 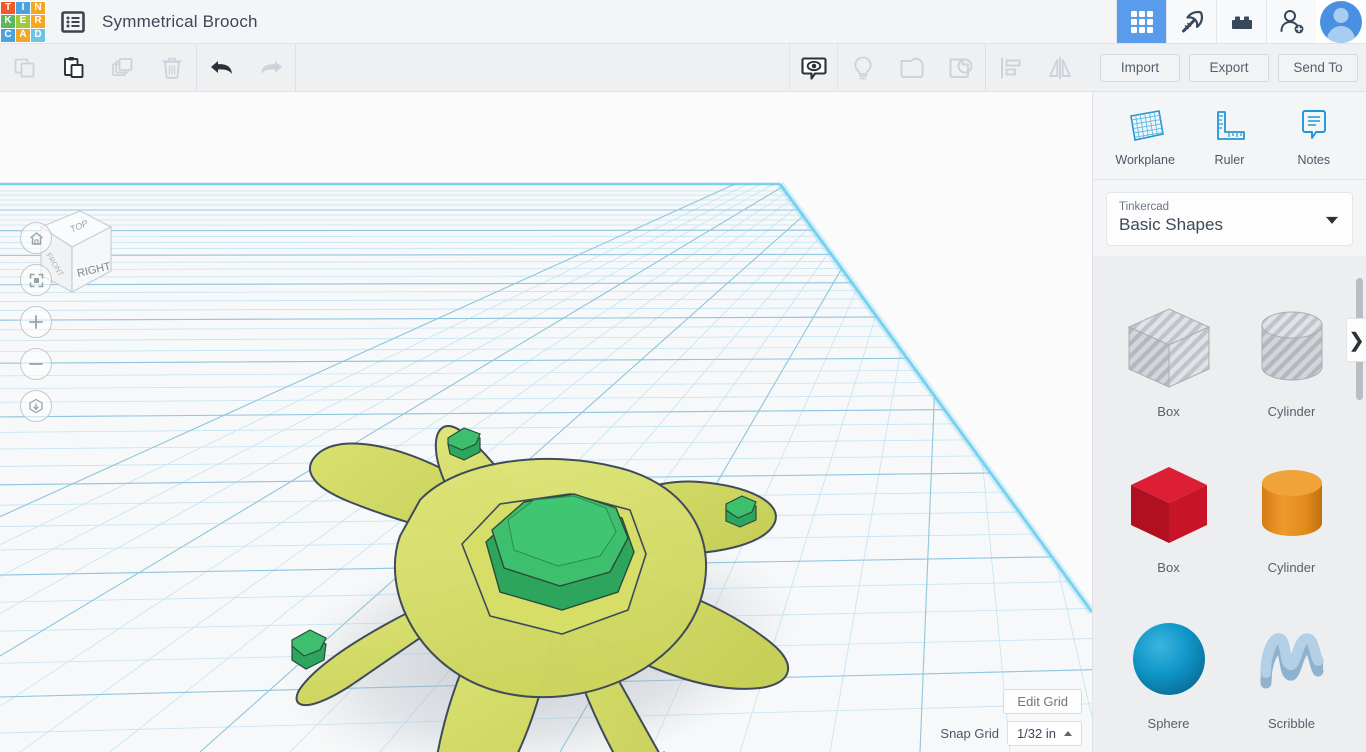 I want to click on action-buttons: Import Export Send To, so click(x=1225, y=67).